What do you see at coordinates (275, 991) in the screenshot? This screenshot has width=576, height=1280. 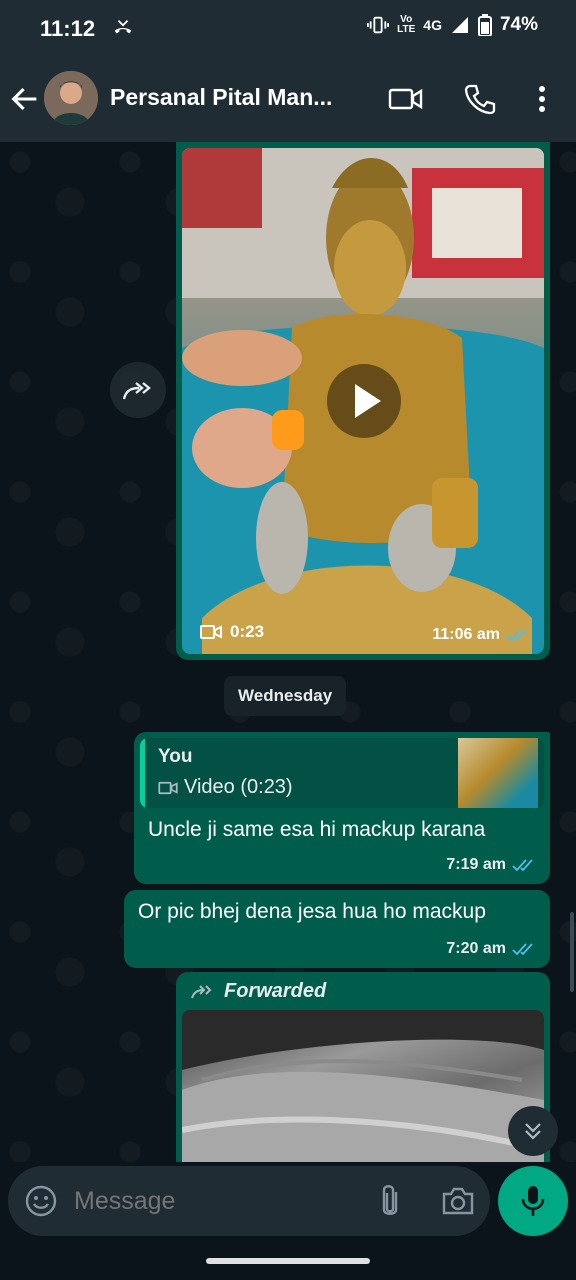 I see `forwarded-text: Forwarded` at bounding box center [275, 991].